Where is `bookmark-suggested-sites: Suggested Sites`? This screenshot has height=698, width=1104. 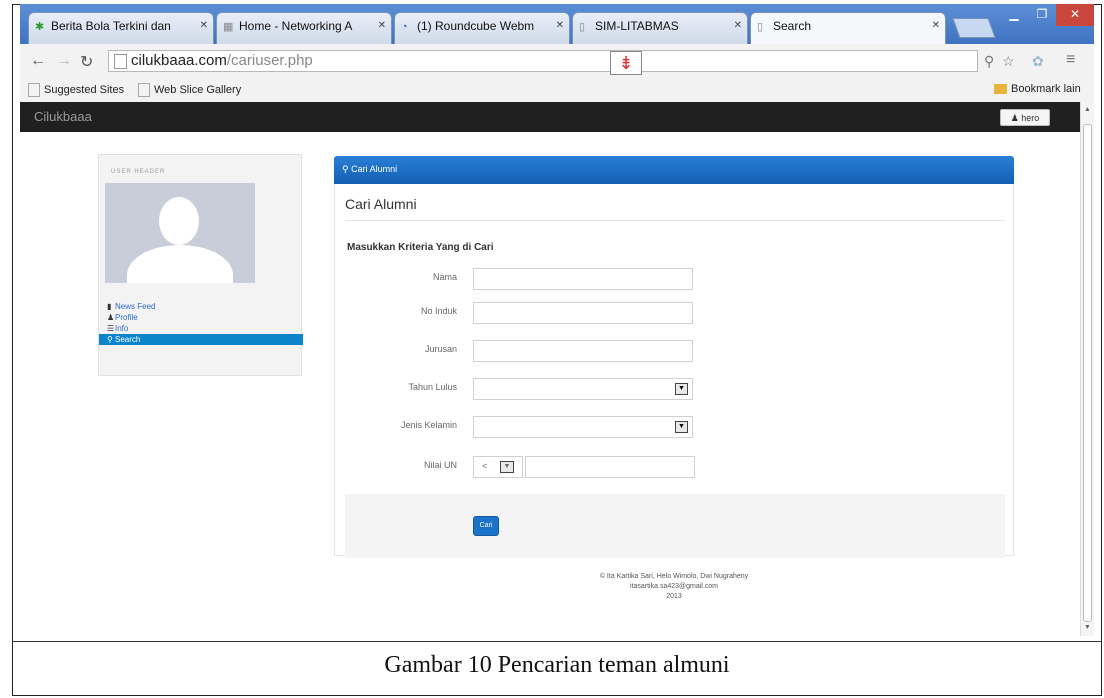
bookmark-suggested-sites: Suggested Sites is located at coordinates (76, 90).